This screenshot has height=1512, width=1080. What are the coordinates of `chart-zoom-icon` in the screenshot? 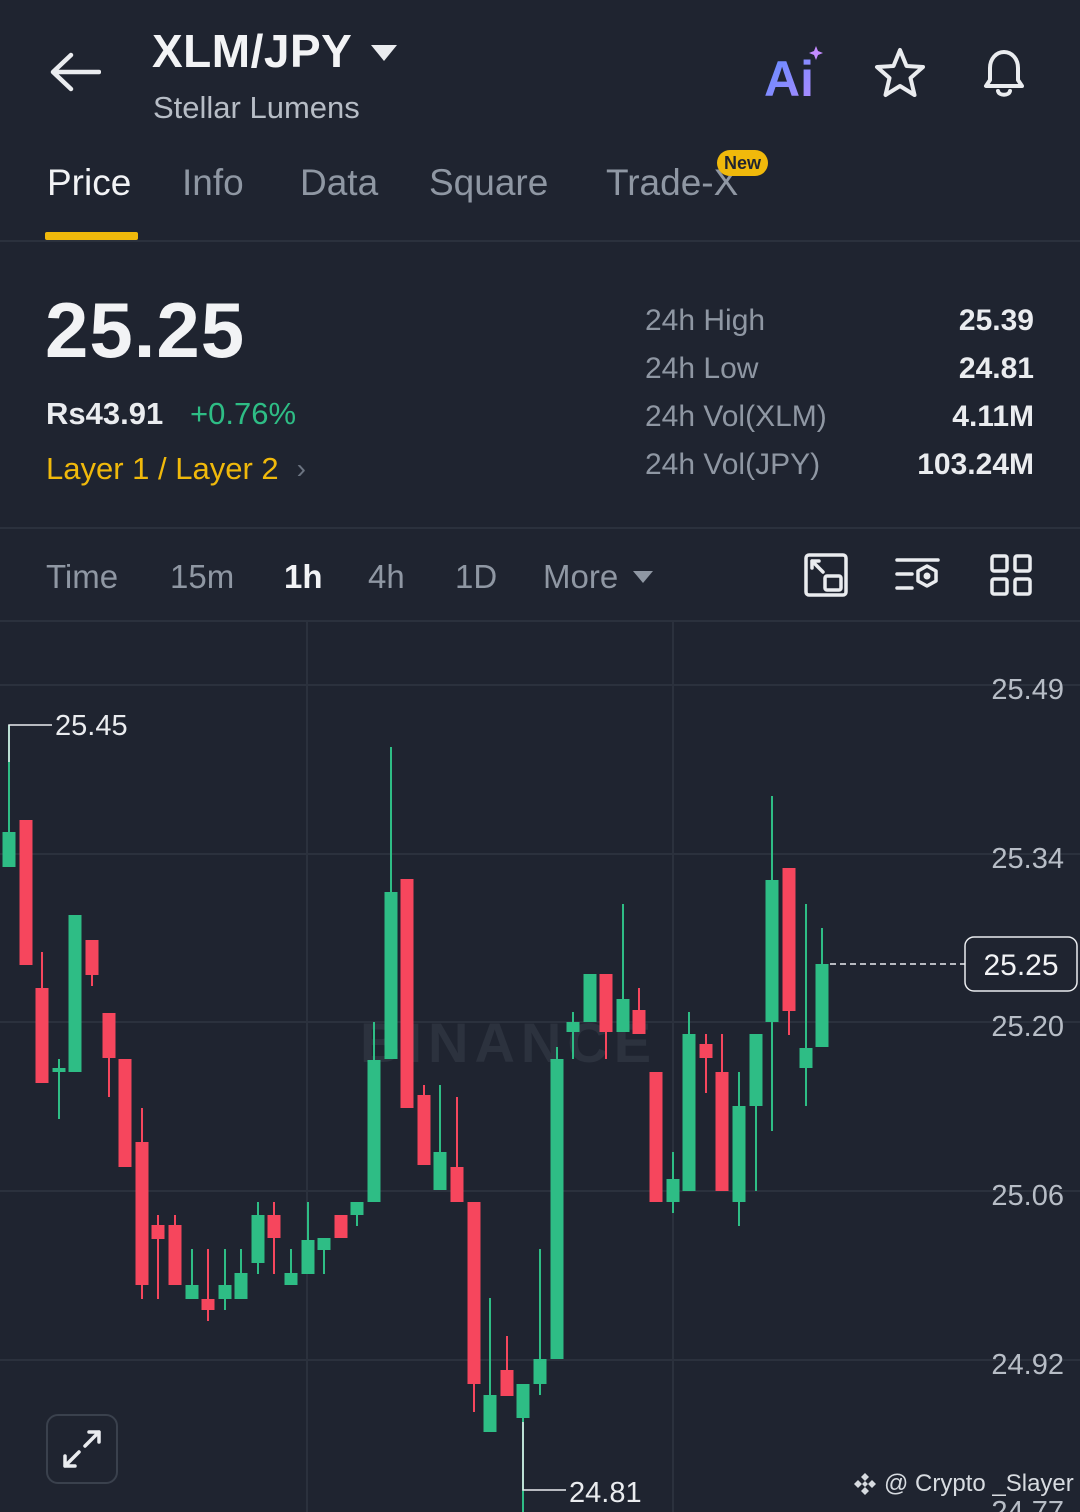 It's located at (826, 575).